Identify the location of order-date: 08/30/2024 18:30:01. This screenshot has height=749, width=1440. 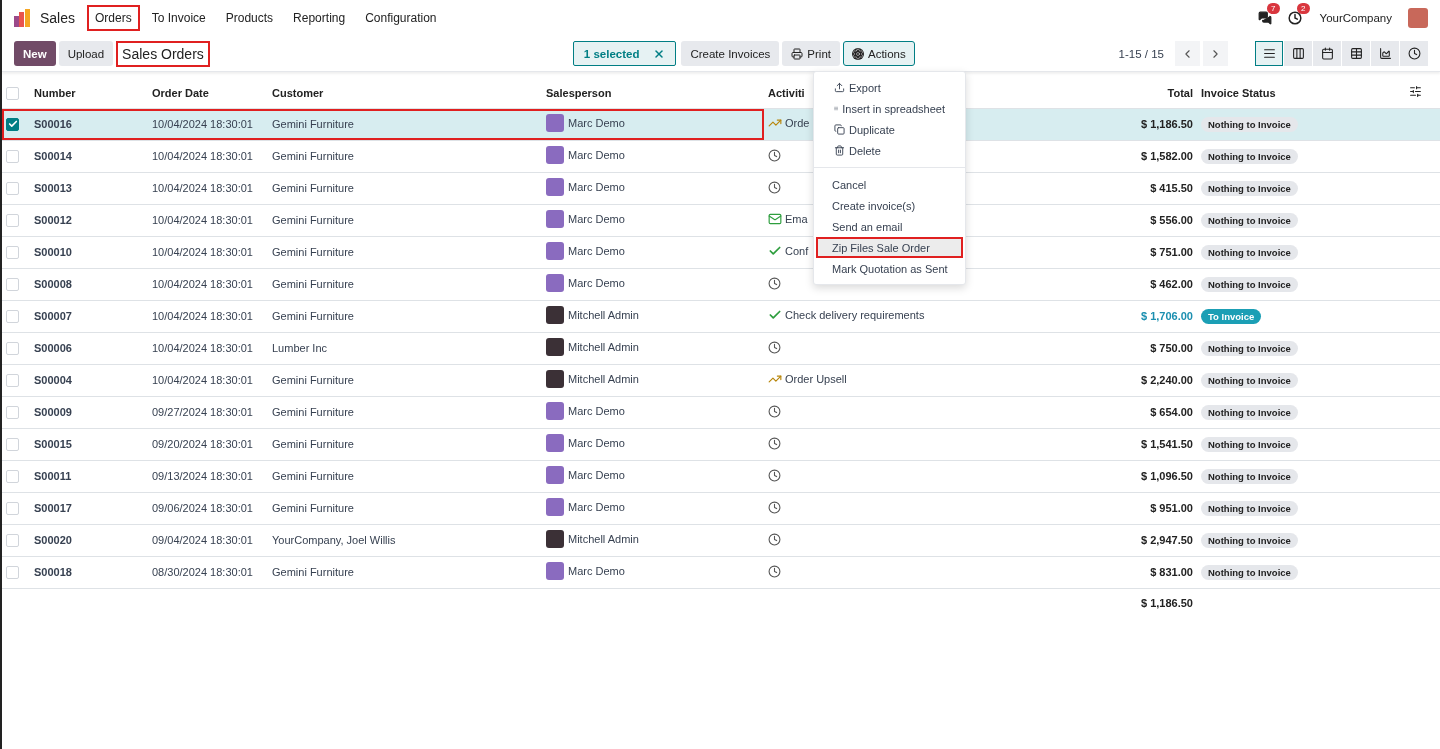
(202, 572).